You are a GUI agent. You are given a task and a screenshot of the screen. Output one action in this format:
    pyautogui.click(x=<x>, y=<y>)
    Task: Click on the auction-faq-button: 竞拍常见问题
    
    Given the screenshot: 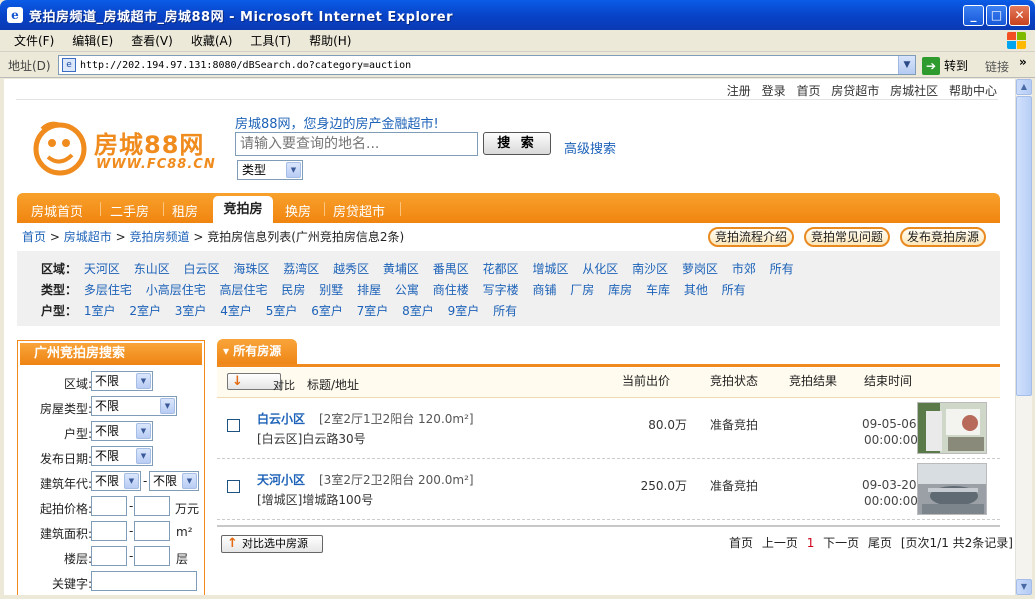 What is the action you would take?
    pyautogui.click(x=847, y=237)
    